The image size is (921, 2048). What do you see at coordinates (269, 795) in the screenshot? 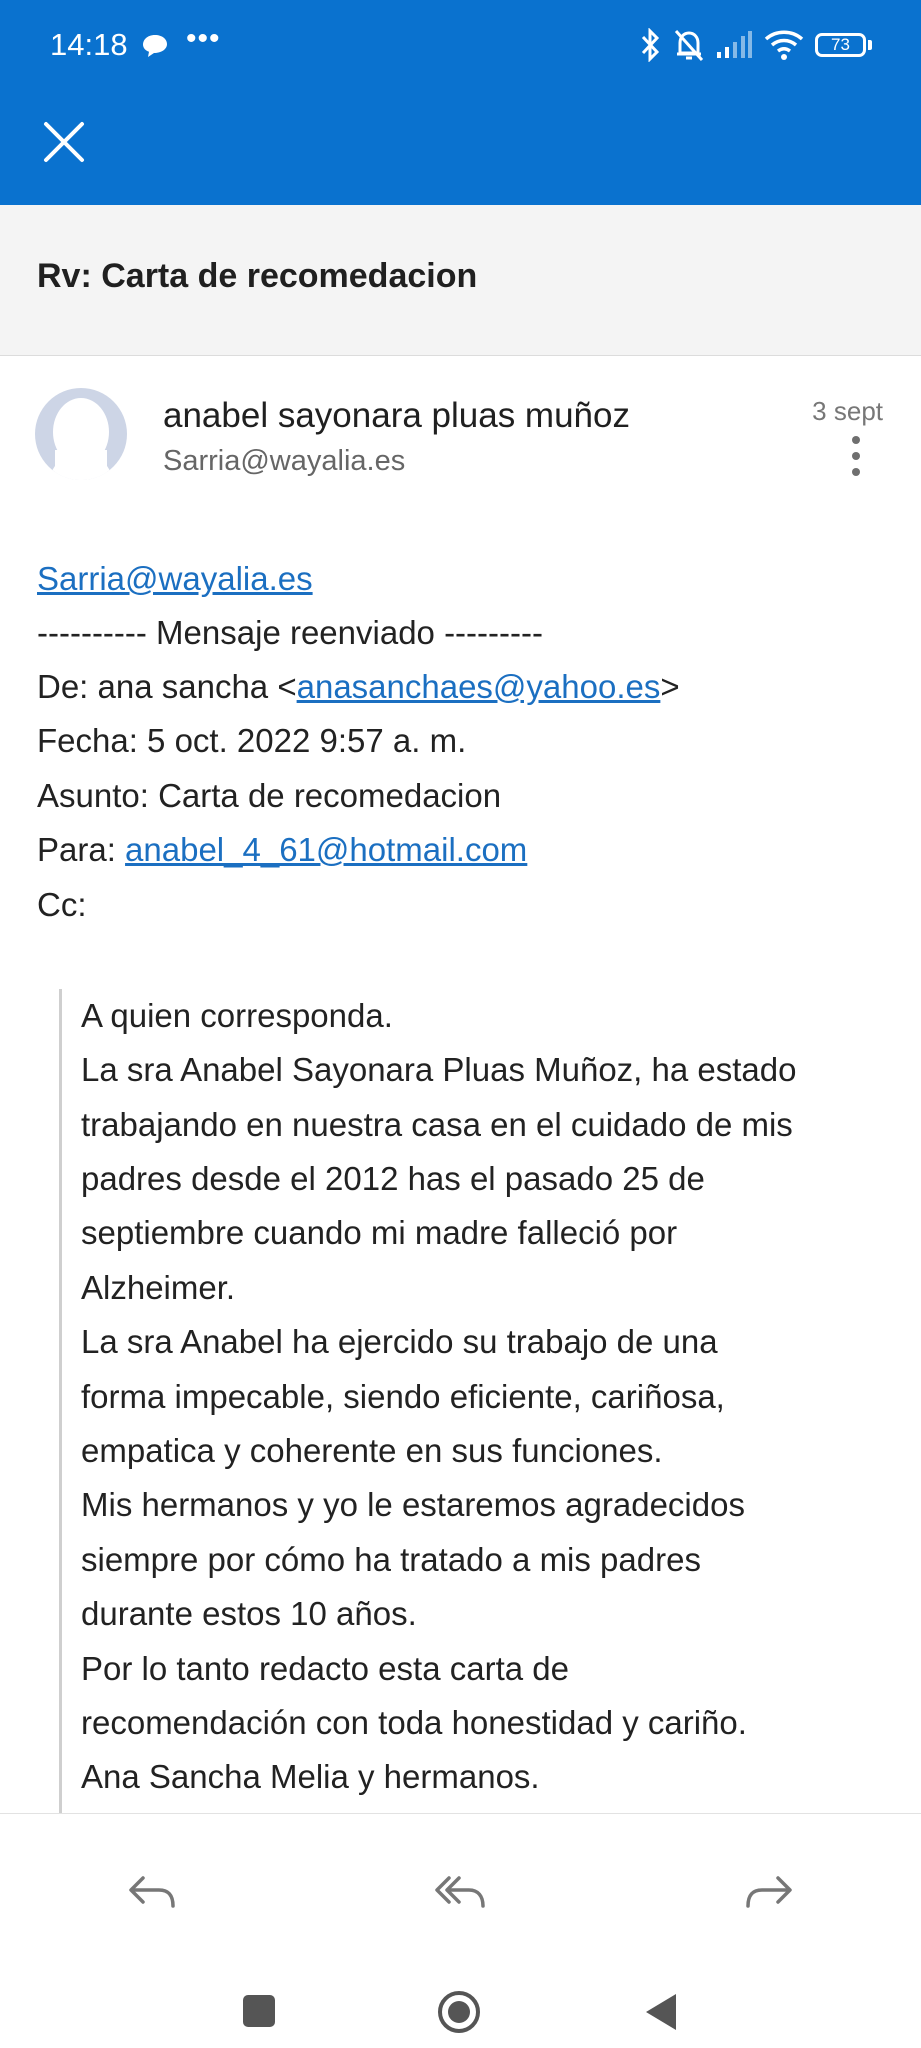
I see `subject-line: Asunto: Carta de recomedacion` at bounding box center [269, 795].